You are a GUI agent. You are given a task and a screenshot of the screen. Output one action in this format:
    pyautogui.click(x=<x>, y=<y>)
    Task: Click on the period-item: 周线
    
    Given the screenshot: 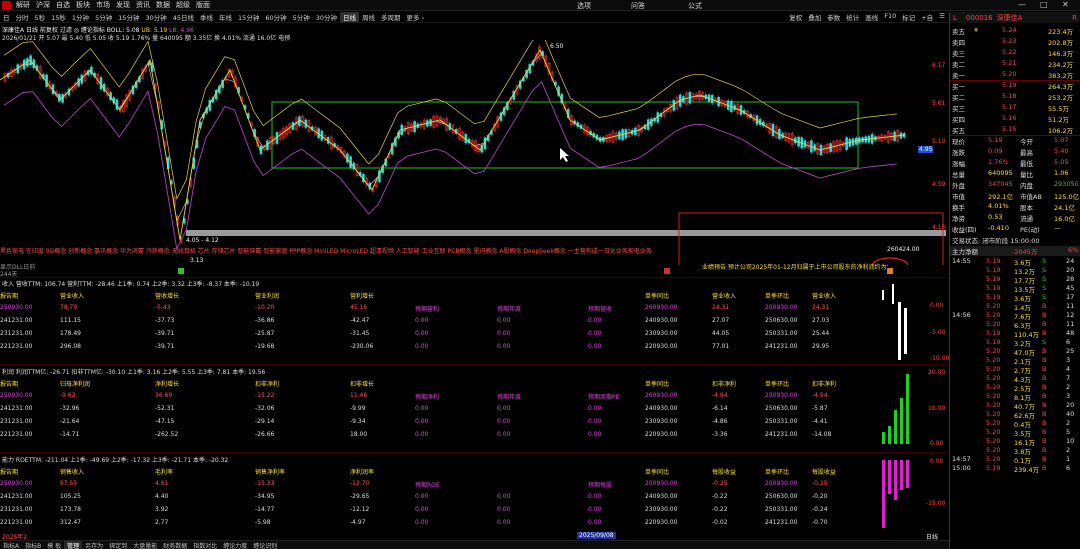 What is the action you would take?
    pyautogui.click(x=368, y=17)
    